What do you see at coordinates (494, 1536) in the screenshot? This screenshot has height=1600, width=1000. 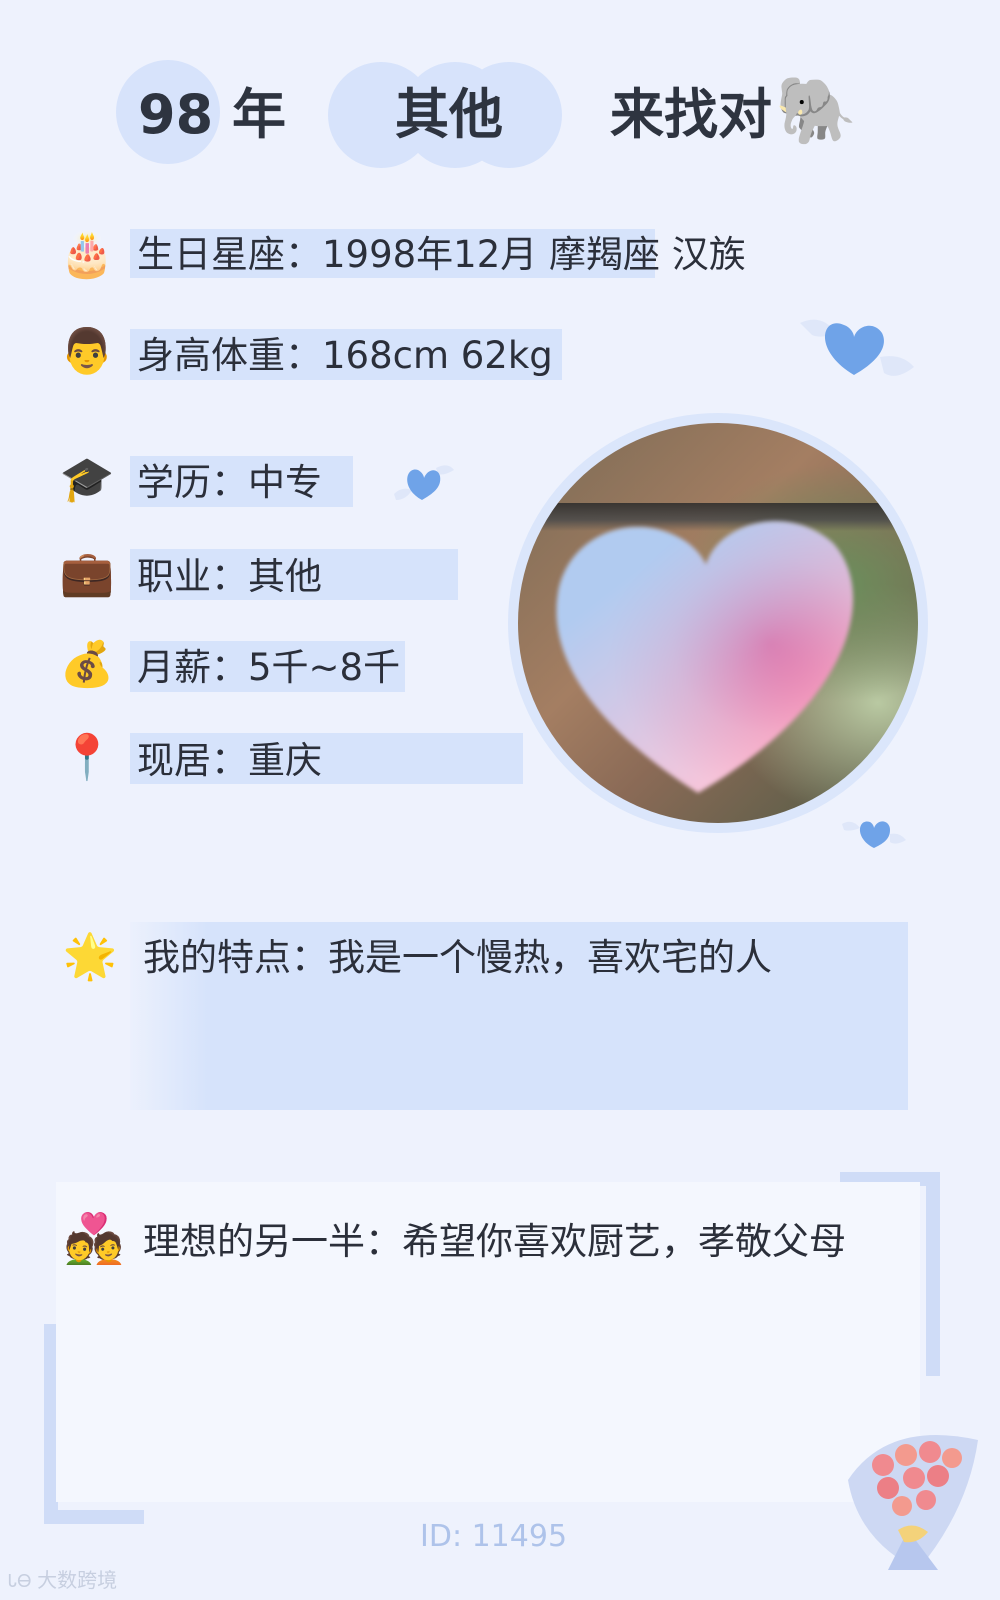 I see `profile-id: ID: 11495` at bounding box center [494, 1536].